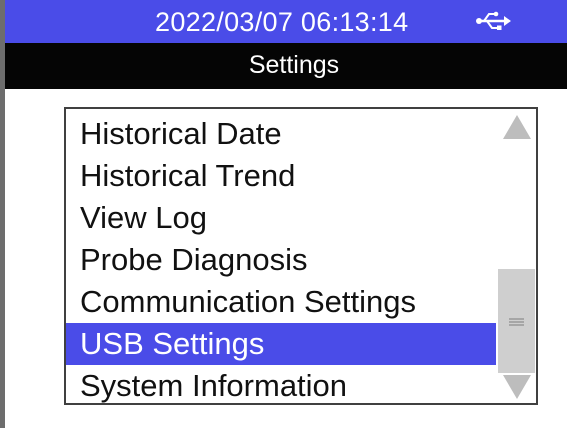 This screenshot has height=428, width=567. What do you see at coordinates (281, 260) in the screenshot?
I see `menu-item-probe-diagnosis: Probe Diagnosis` at bounding box center [281, 260].